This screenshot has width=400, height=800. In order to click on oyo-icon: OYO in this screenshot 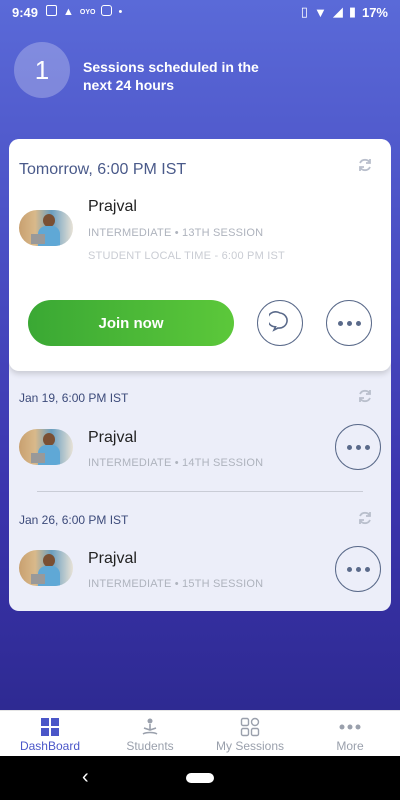, I will do `click(87, 12)`.